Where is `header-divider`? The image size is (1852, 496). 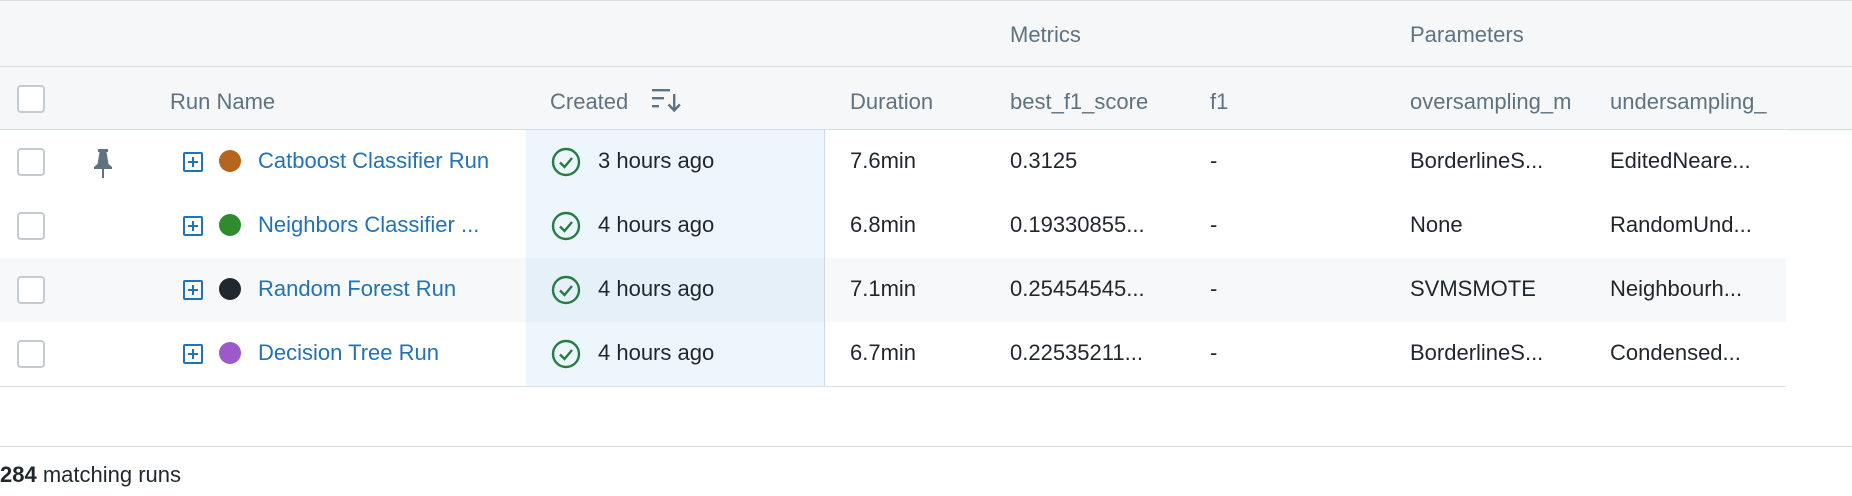
header-divider is located at coordinates (926, 66).